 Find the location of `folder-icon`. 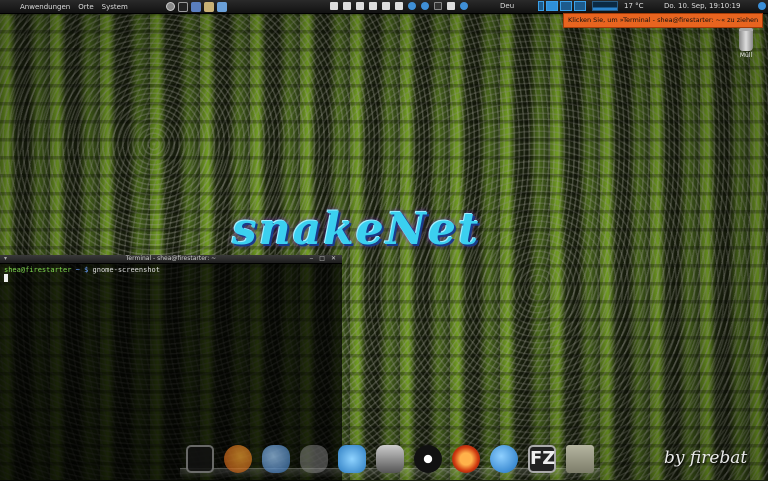

folder-icon is located at coordinates (580, 459).